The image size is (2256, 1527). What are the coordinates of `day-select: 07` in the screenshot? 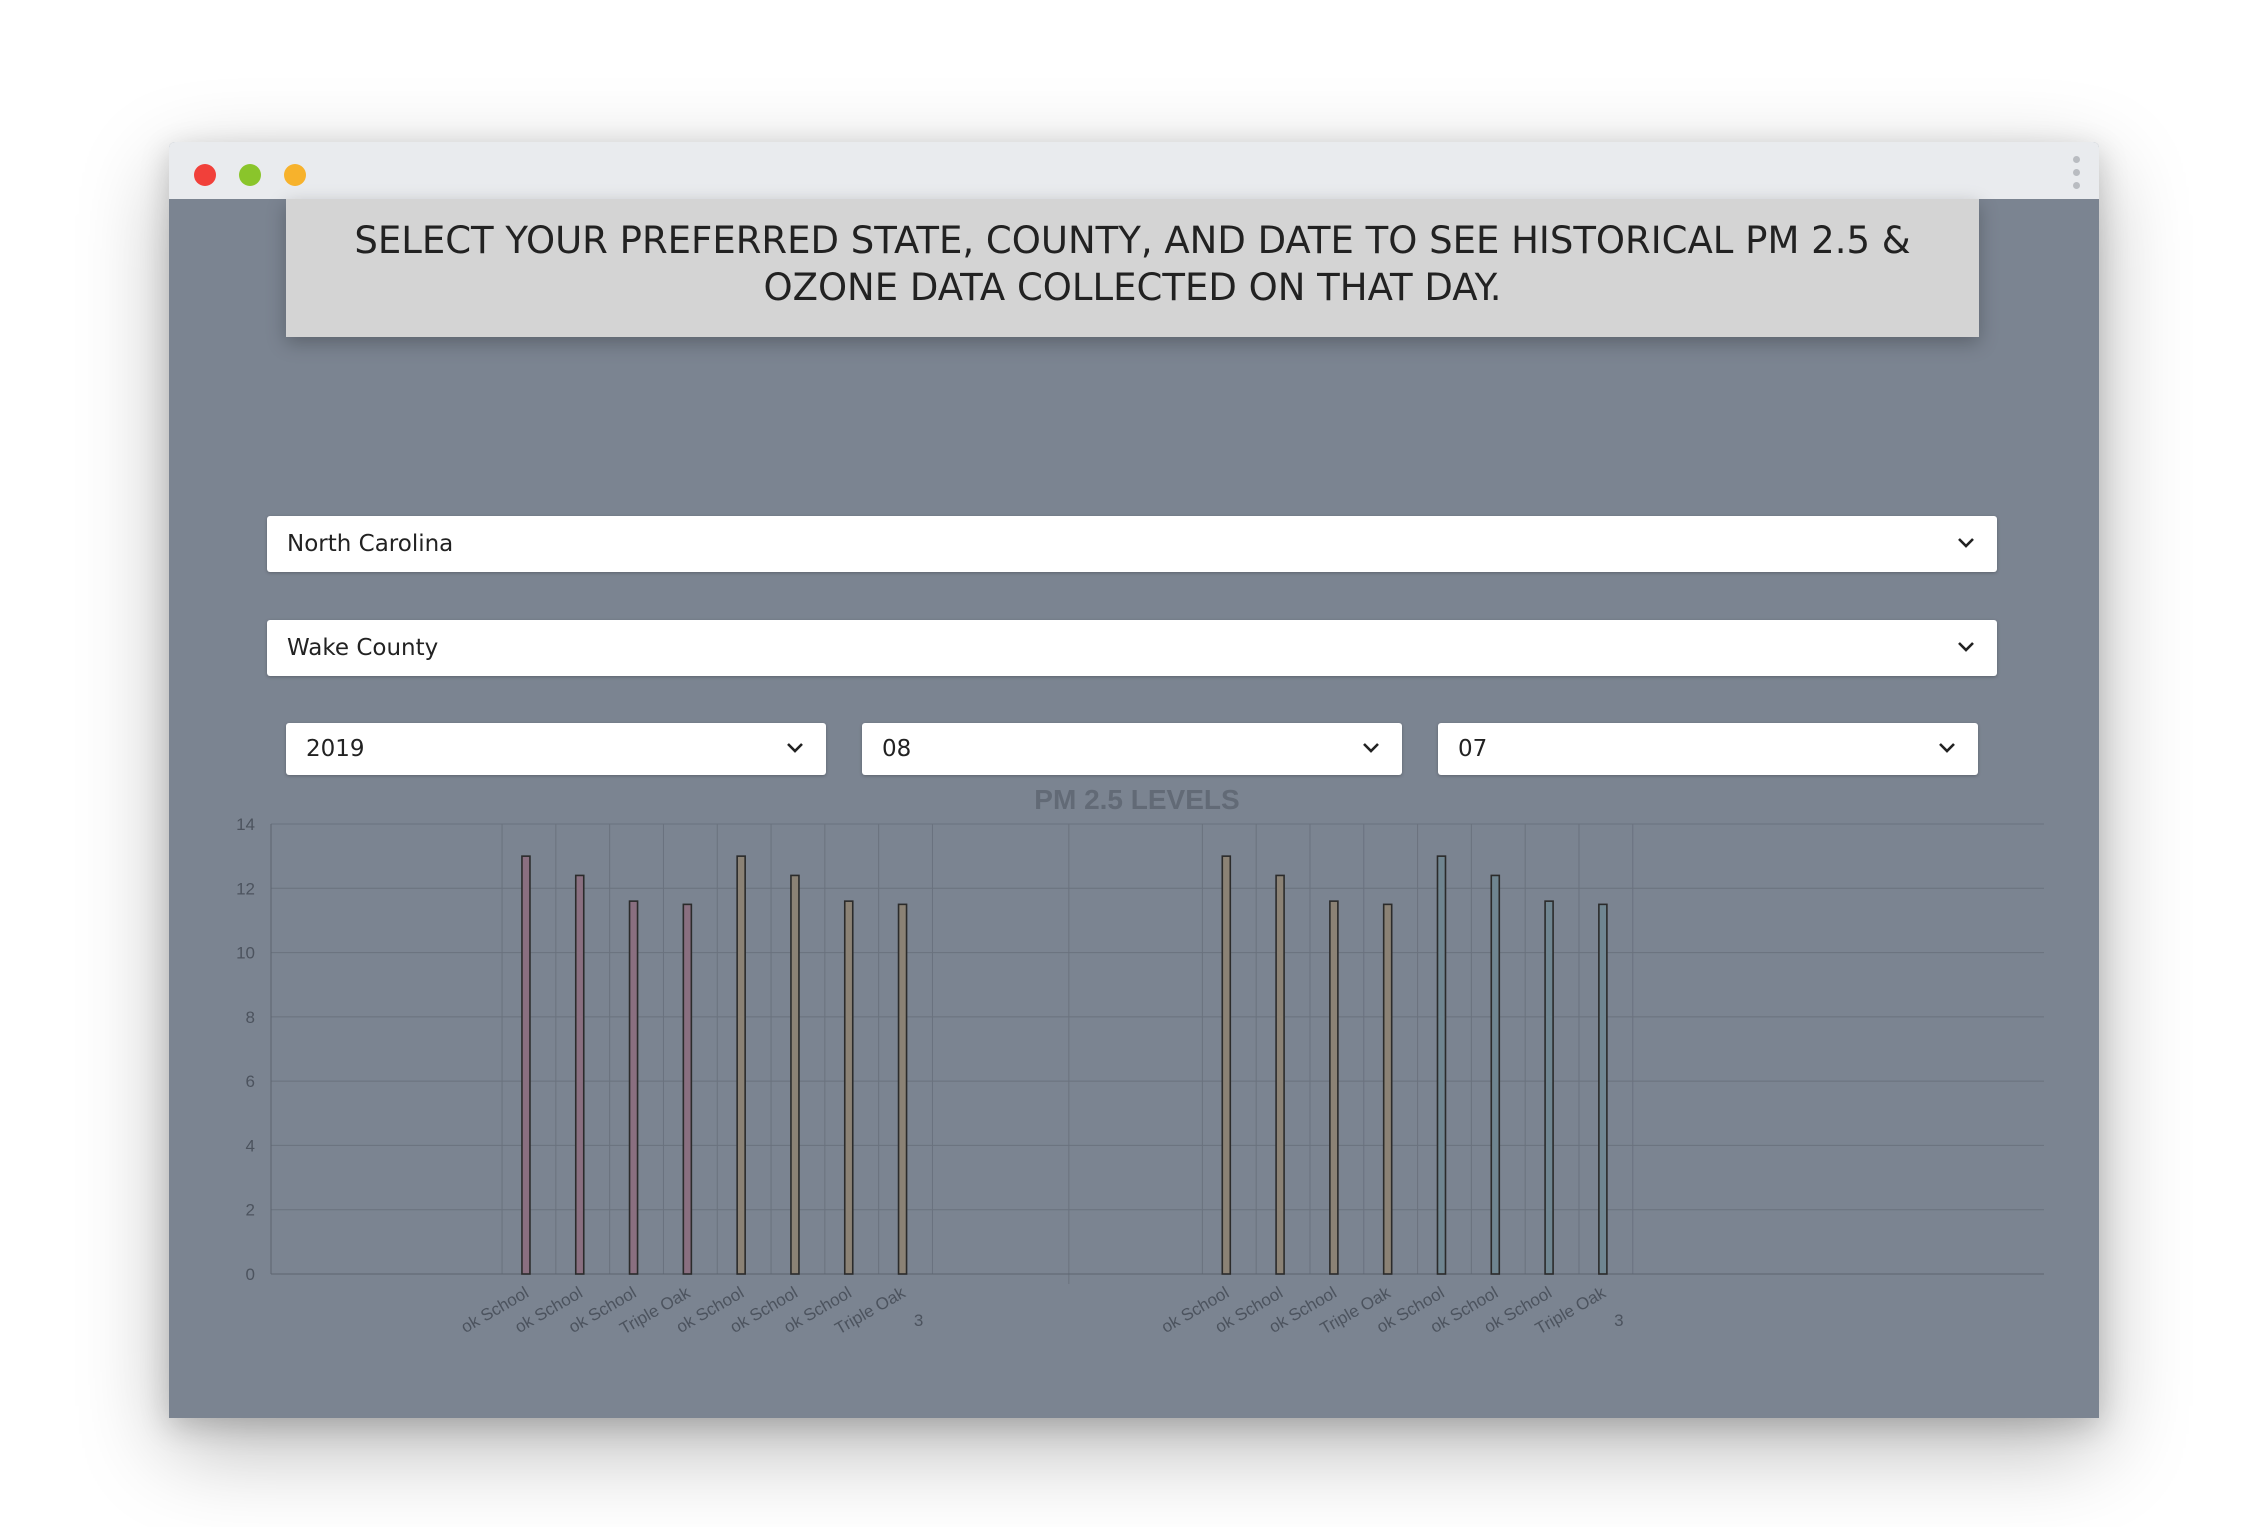 It's located at (1708, 749).